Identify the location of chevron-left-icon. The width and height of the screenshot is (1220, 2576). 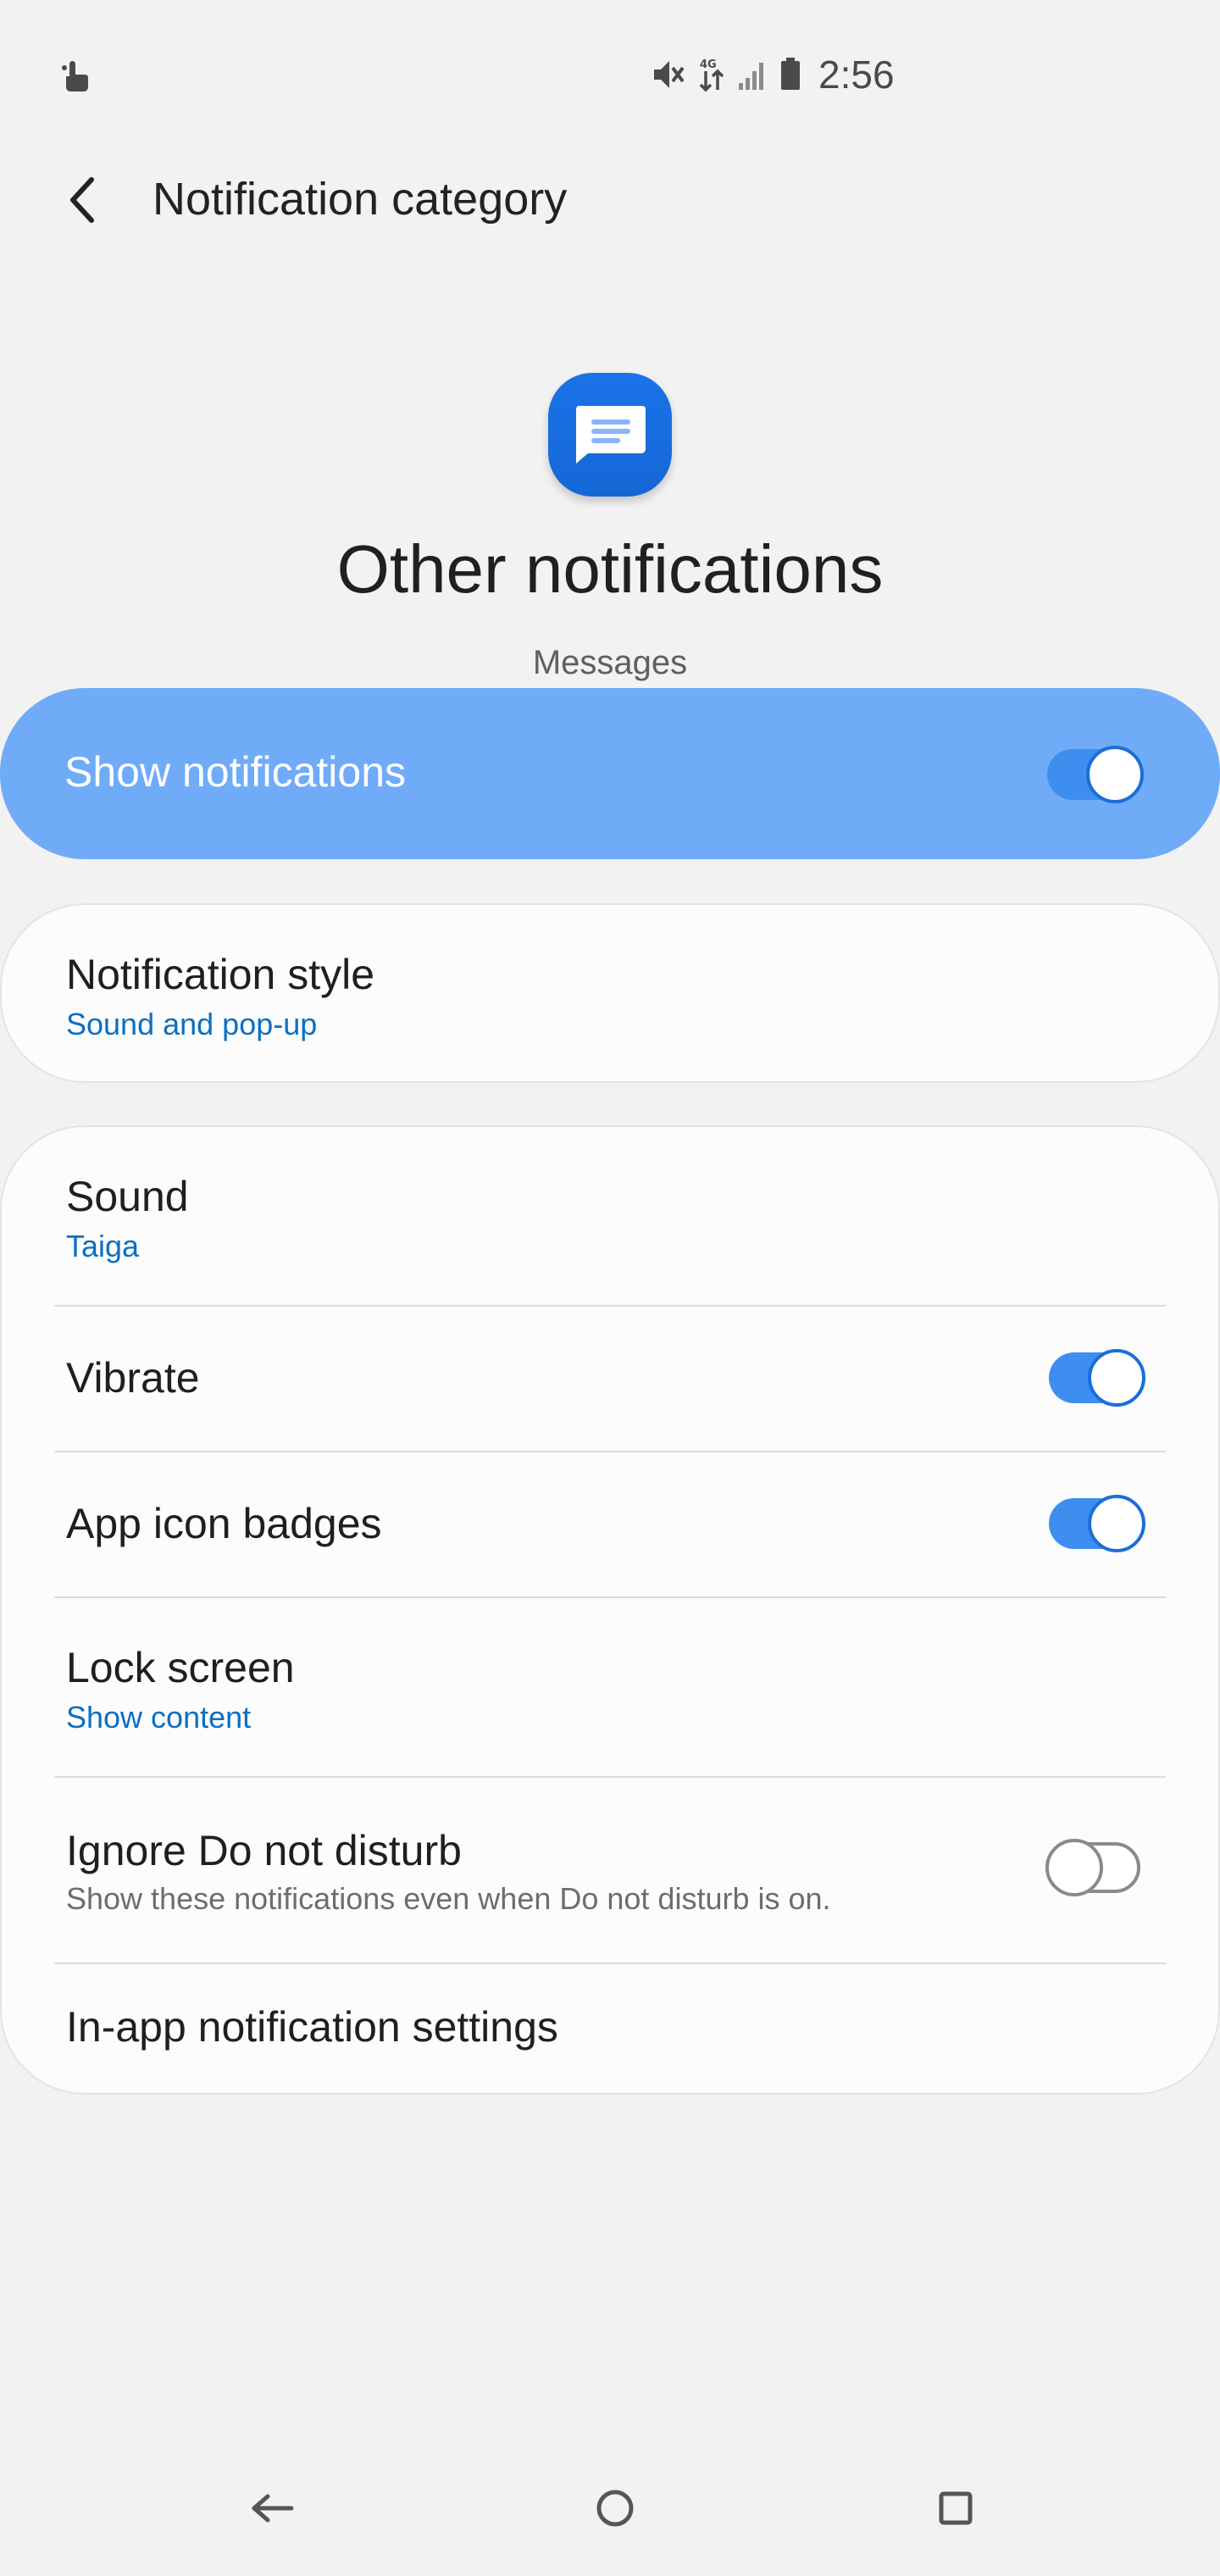
(82, 200).